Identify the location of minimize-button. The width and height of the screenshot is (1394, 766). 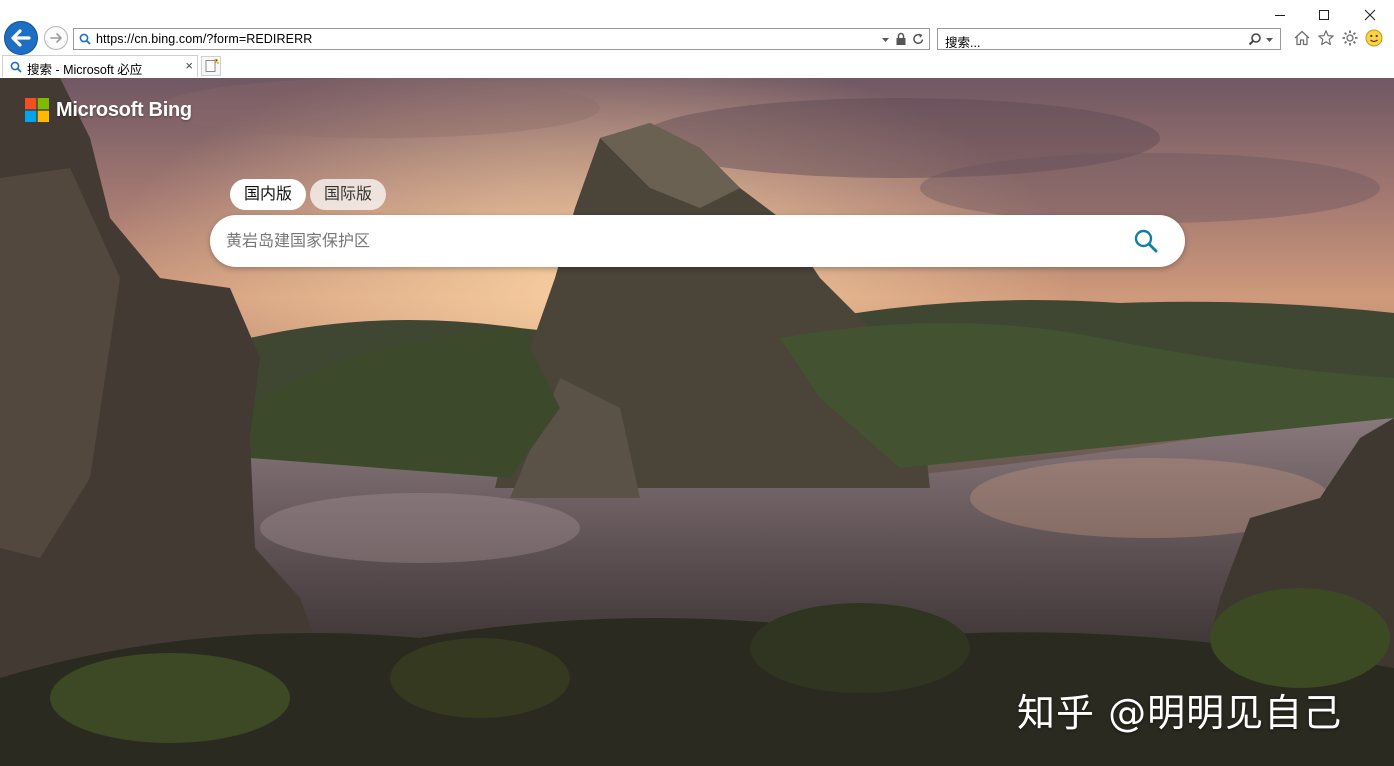
(1280, 15).